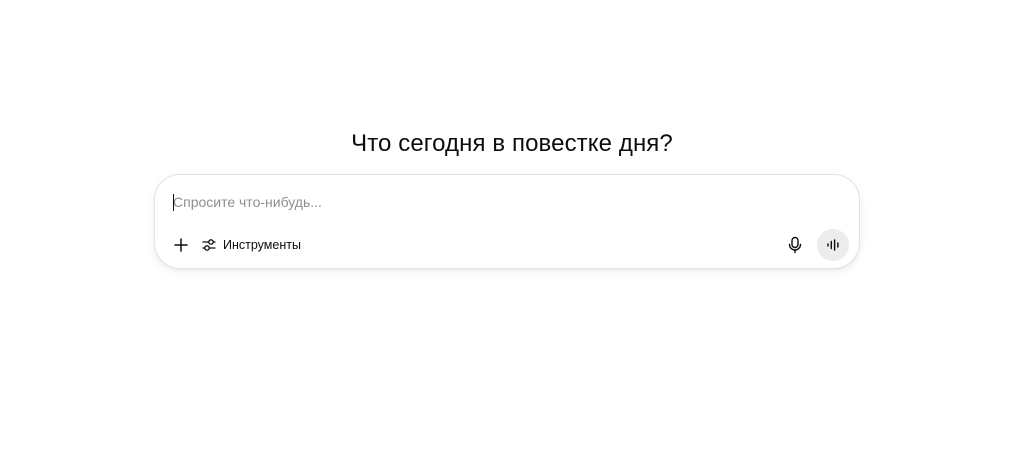 Image resolution: width=1024 pixels, height=449 pixels. I want to click on microphone-icon, so click(795, 245).